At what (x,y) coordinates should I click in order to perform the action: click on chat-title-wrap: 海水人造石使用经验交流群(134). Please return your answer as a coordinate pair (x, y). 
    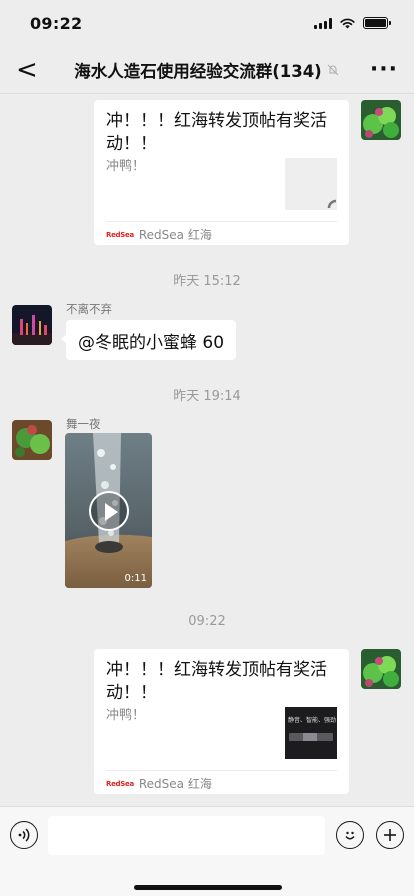
    Looking at the image, I should click on (207, 70).